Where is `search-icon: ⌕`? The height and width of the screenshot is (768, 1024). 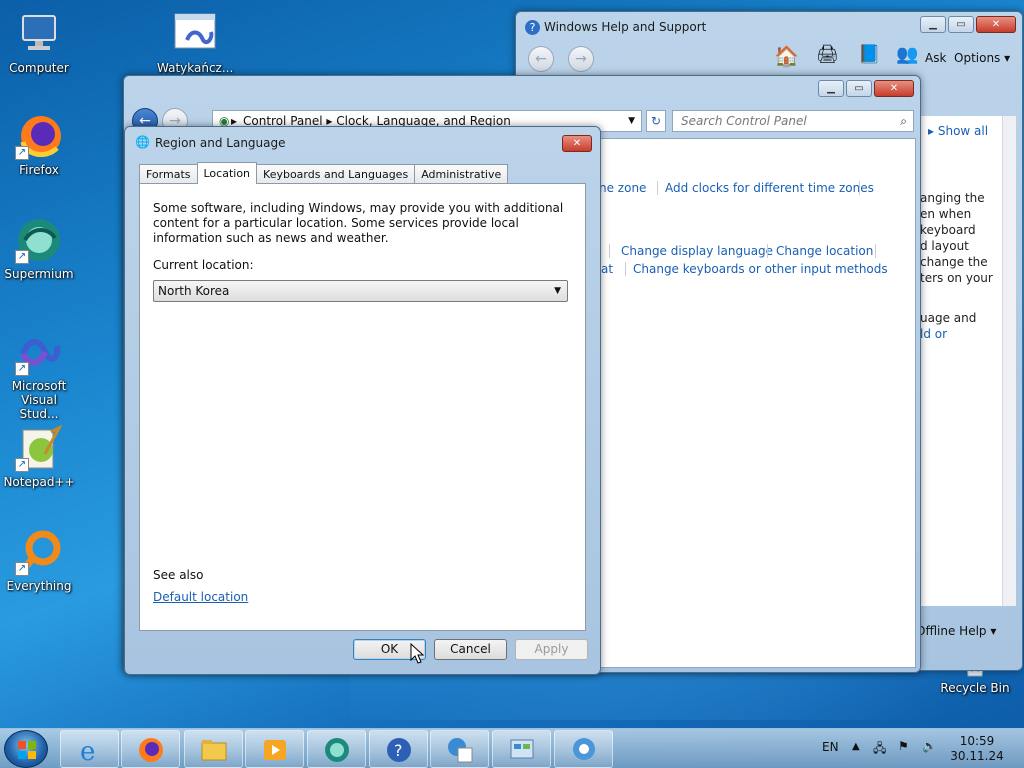
search-icon: ⌕ is located at coordinates (903, 121).